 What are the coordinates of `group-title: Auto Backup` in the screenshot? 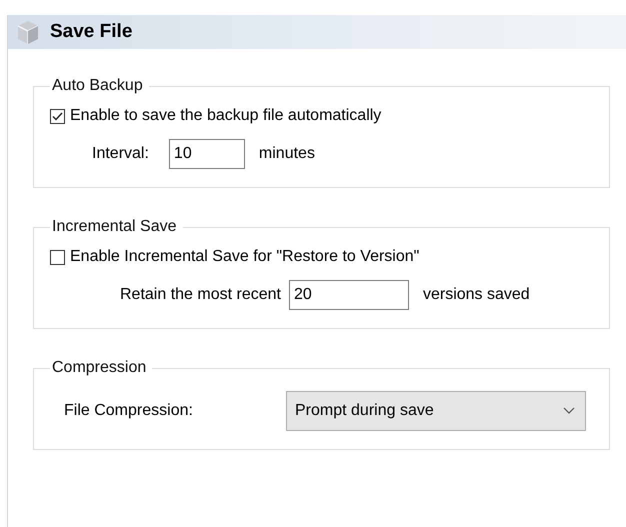 It's located at (97, 86).